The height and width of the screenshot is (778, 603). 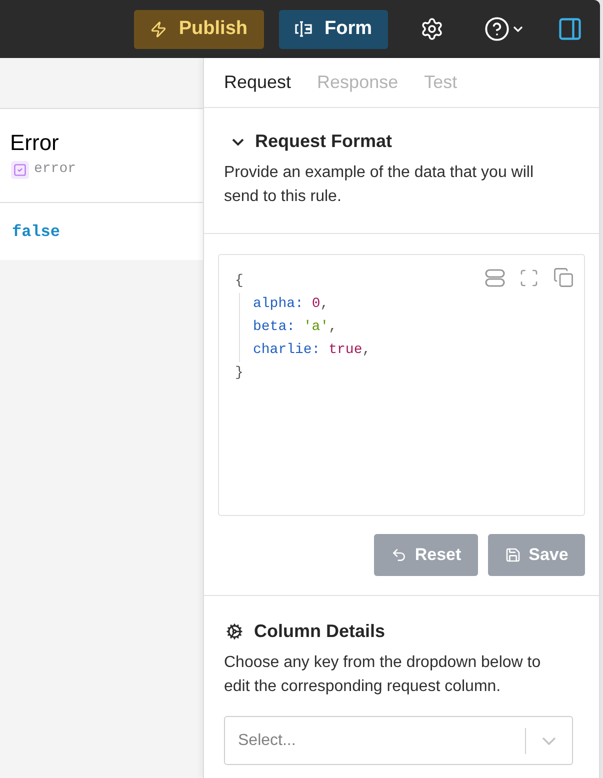 What do you see at coordinates (549, 740) in the screenshot?
I see `dropdown-chevron-icon` at bounding box center [549, 740].